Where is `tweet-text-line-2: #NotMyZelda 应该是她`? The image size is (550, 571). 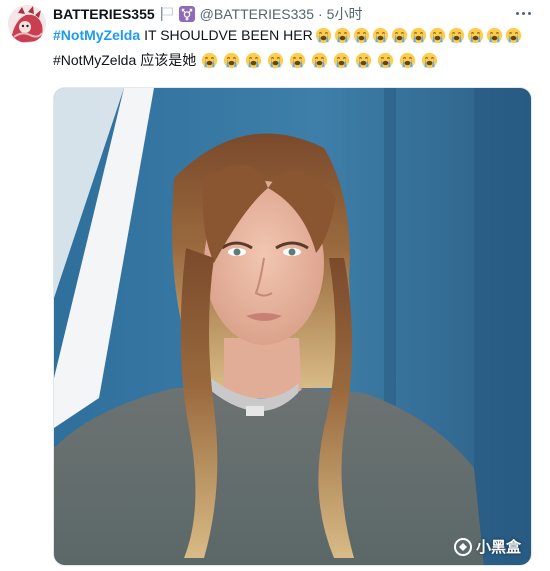
tweet-text-line-2: #NotMyZelda 应该是她 is located at coordinates (248, 60).